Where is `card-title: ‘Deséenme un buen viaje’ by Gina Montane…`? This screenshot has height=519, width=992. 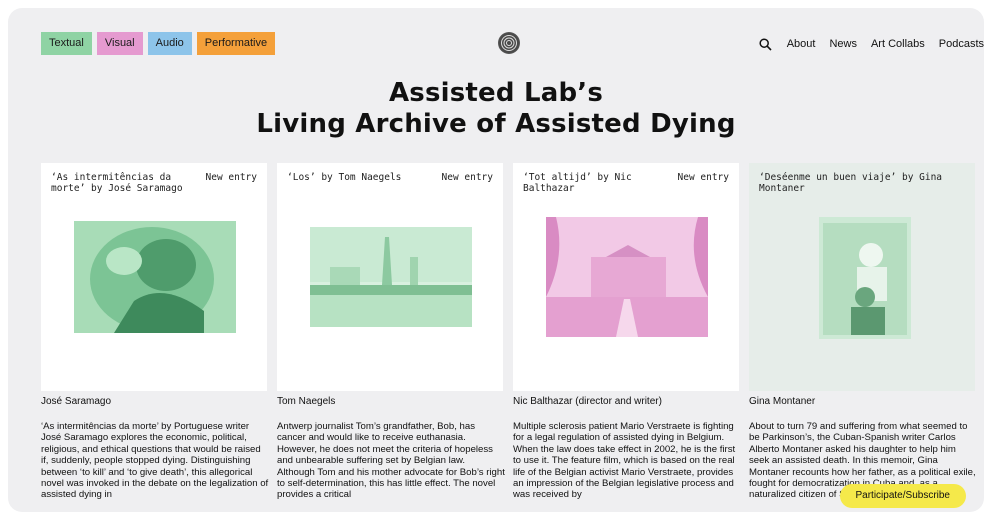 card-title: ‘Deséenme un buen viaje’ by Gina Montane… is located at coordinates (851, 183).